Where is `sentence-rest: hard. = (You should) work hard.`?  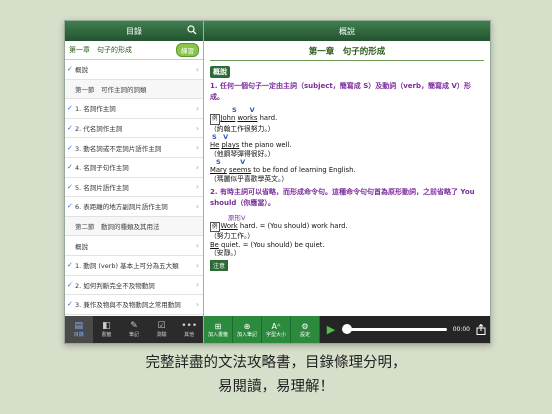 sentence-rest: hard. = (You should) work hard. is located at coordinates (292, 225).